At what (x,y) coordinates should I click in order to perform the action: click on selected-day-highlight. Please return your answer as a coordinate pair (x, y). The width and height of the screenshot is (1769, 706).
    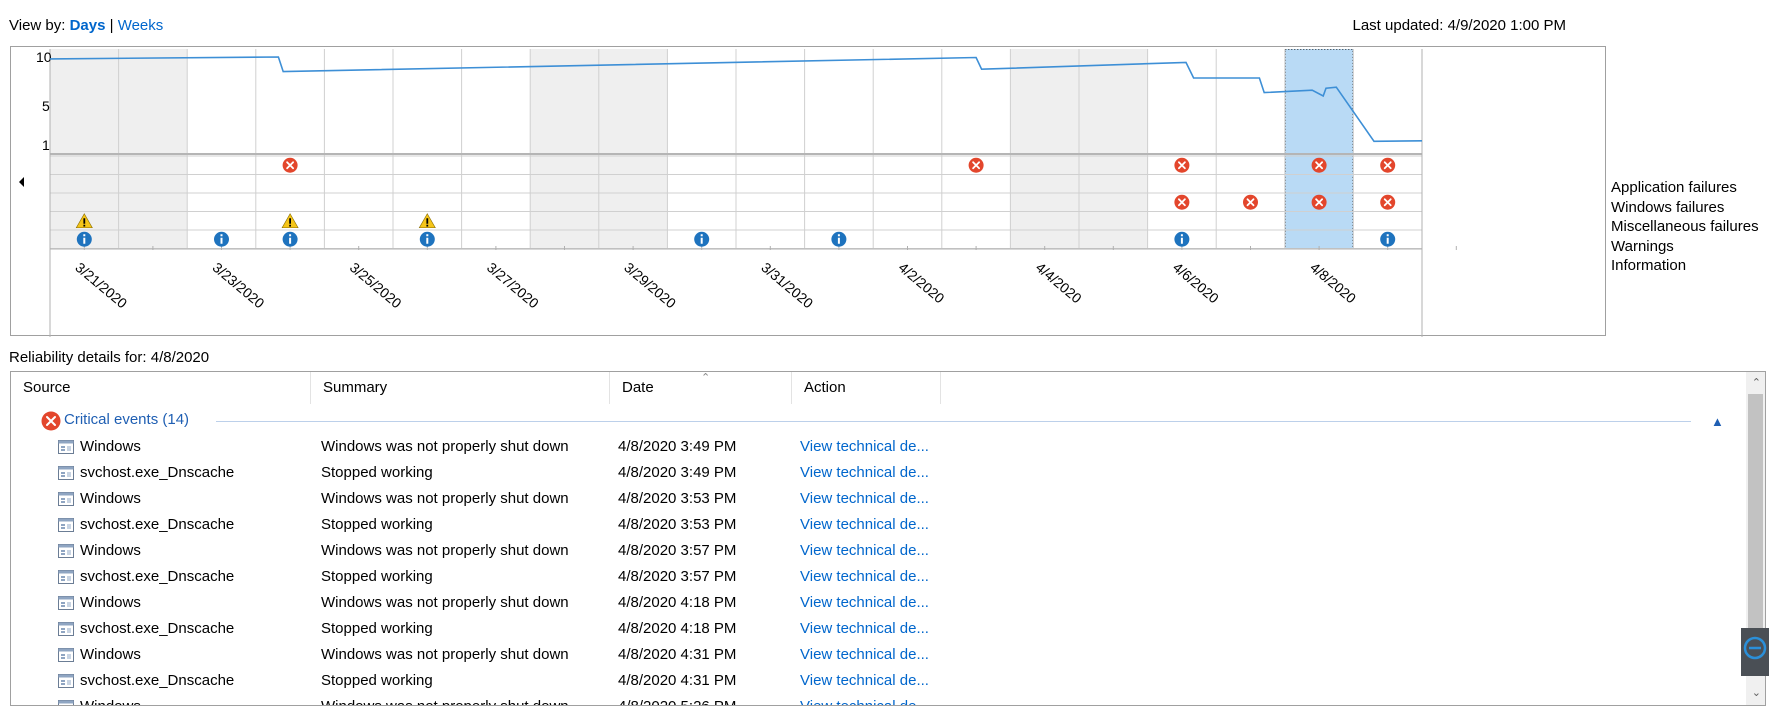
    Looking at the image, I should click on (1319, 149).